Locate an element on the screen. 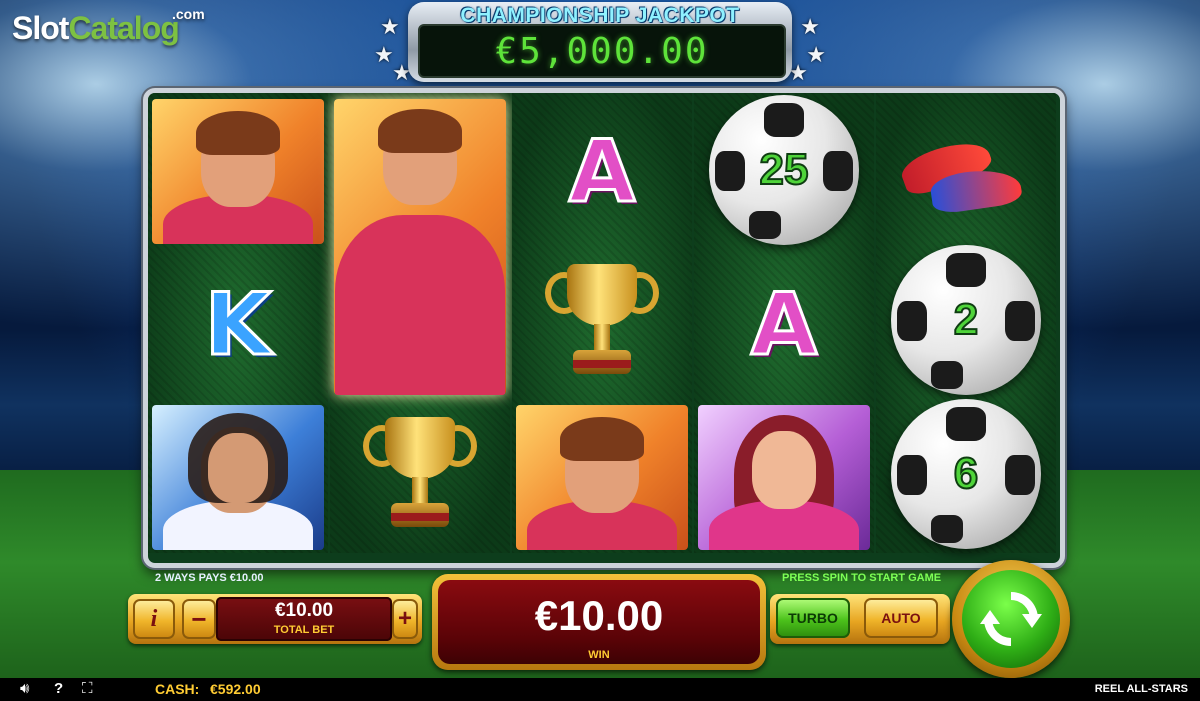 This screenshot has height=701, width=1200. total-bet-label: TOTAL BET is located at coordinates (304, 630).